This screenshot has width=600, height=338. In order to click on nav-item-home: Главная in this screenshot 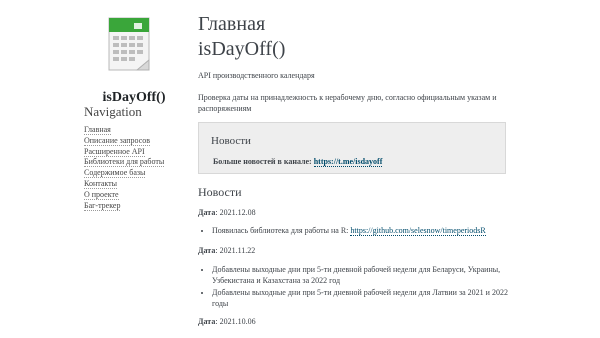, I will do `click(124, 130)`.